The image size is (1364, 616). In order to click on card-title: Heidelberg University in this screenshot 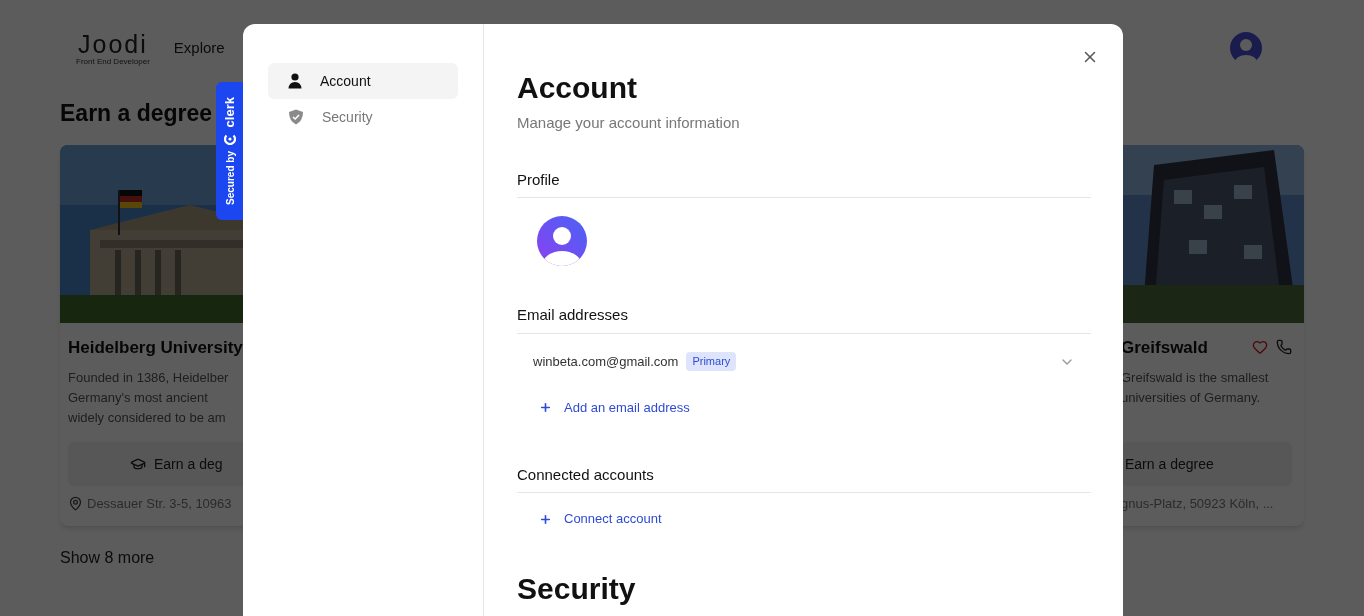, I will do `click(155, 347)`.